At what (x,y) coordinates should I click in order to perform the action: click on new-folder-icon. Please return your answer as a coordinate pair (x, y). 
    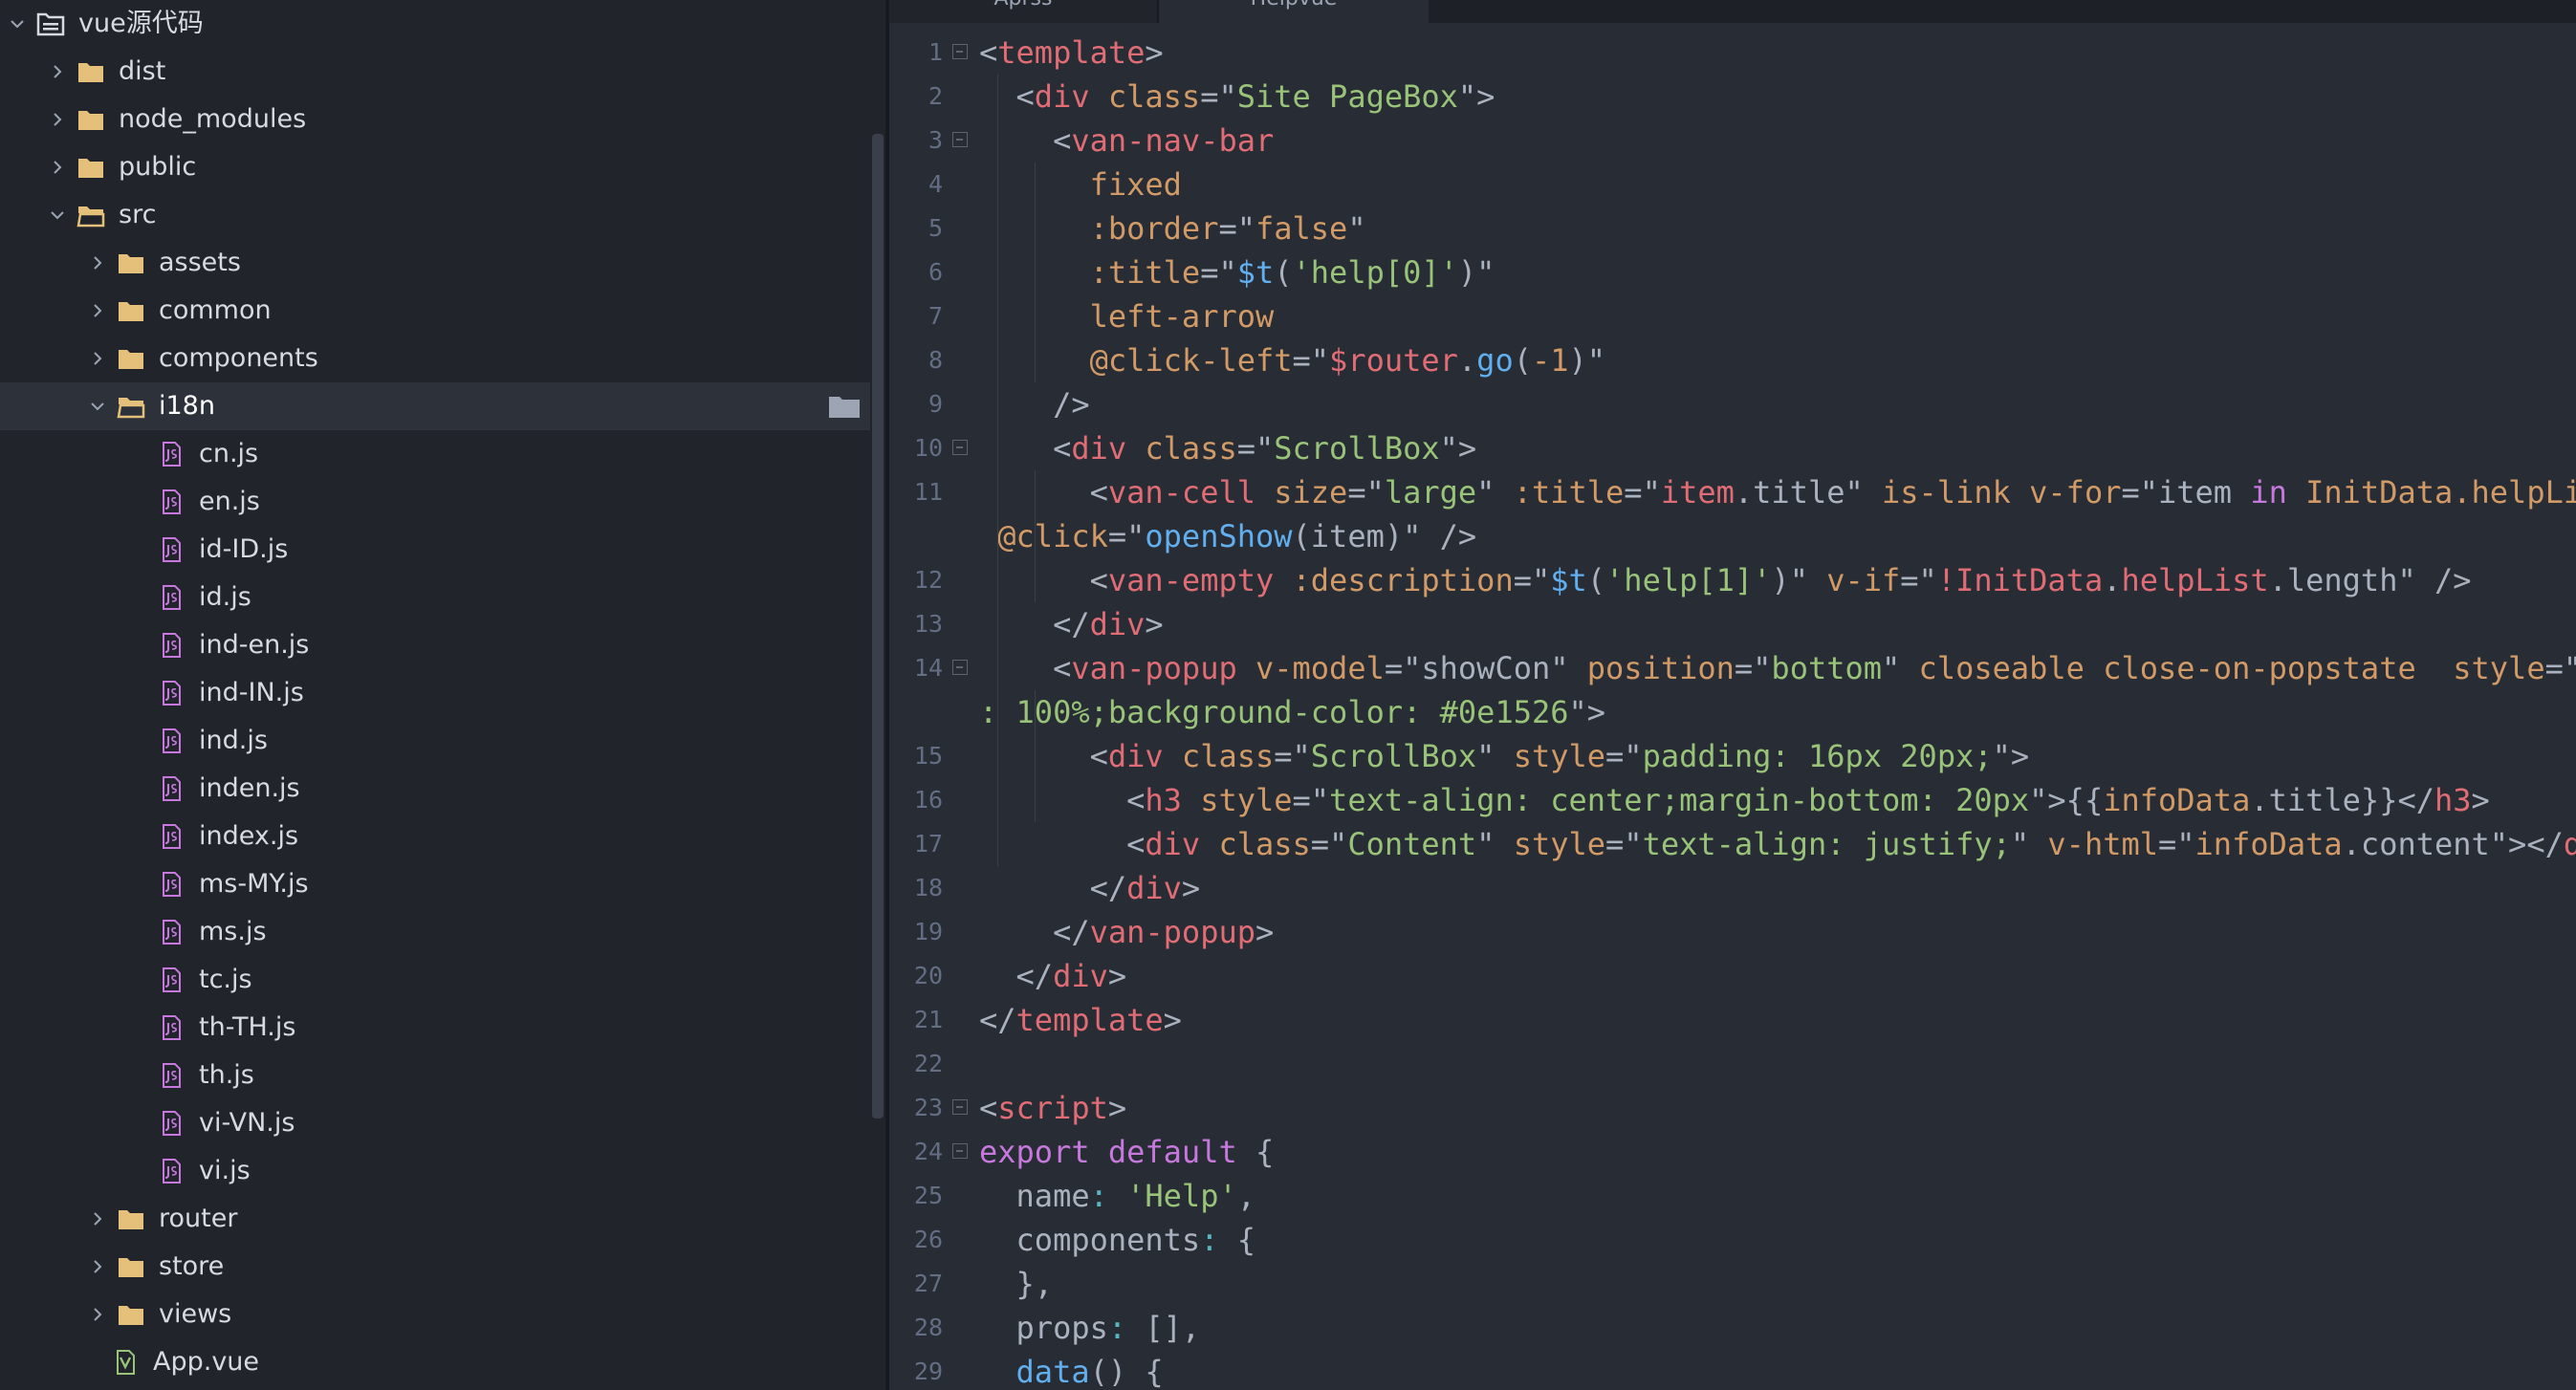
    Looking at the image, I should click on (844, 406).